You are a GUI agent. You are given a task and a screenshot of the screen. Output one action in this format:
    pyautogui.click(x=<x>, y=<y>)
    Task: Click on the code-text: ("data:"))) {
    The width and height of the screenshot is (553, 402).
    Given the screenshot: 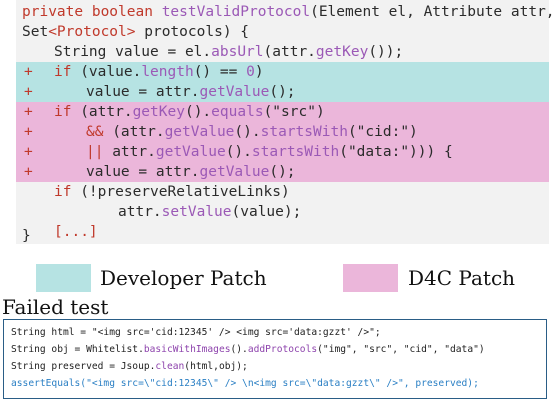 What is the action you would take?
    pyautogui.click(x=396, y=152)
    